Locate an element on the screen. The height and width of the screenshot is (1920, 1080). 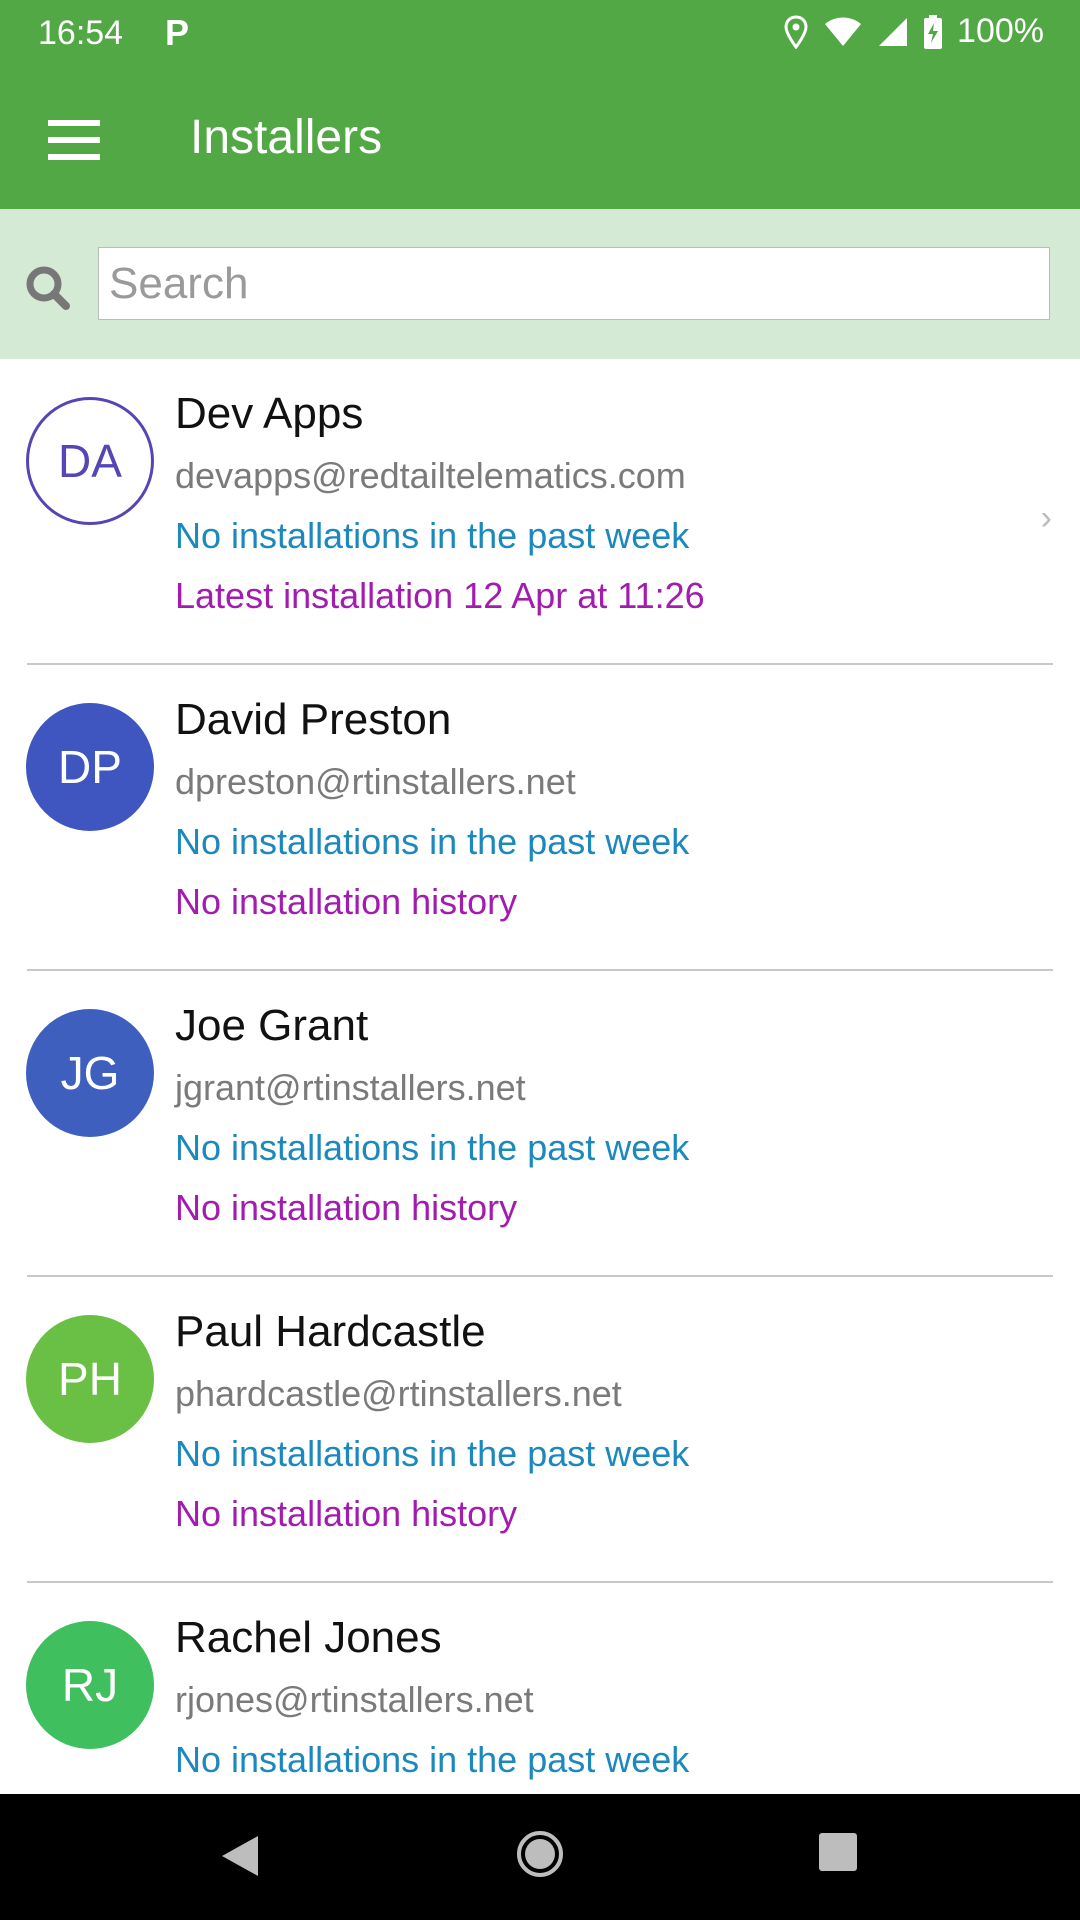
avatar: JG is located at coordinates (90, 1073).